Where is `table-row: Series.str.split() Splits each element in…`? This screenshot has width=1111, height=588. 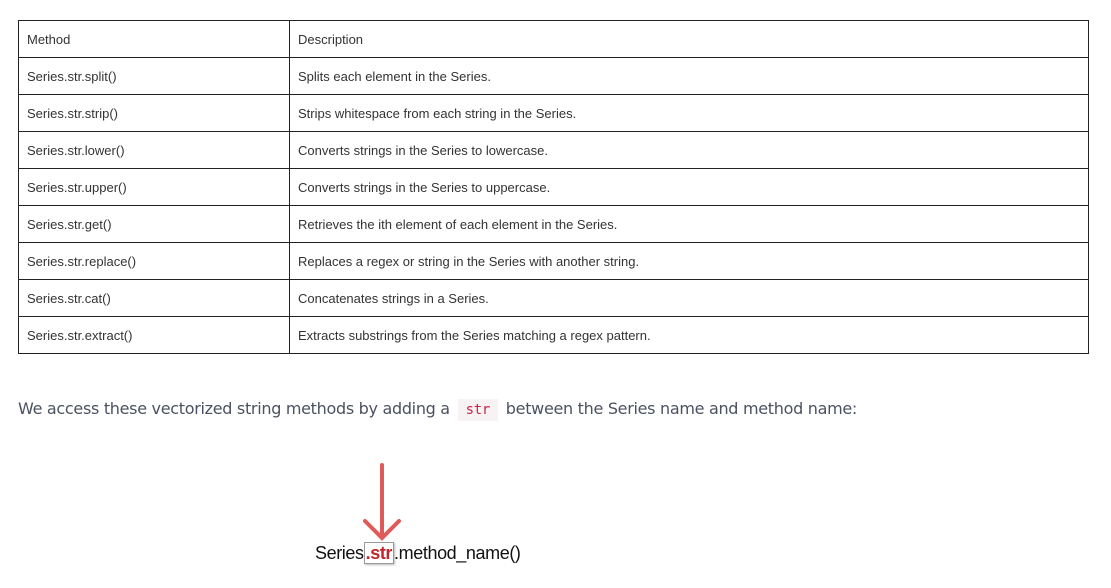
table-row: Series.str.split() Splits each element in… is located at coordinates (553, 76).